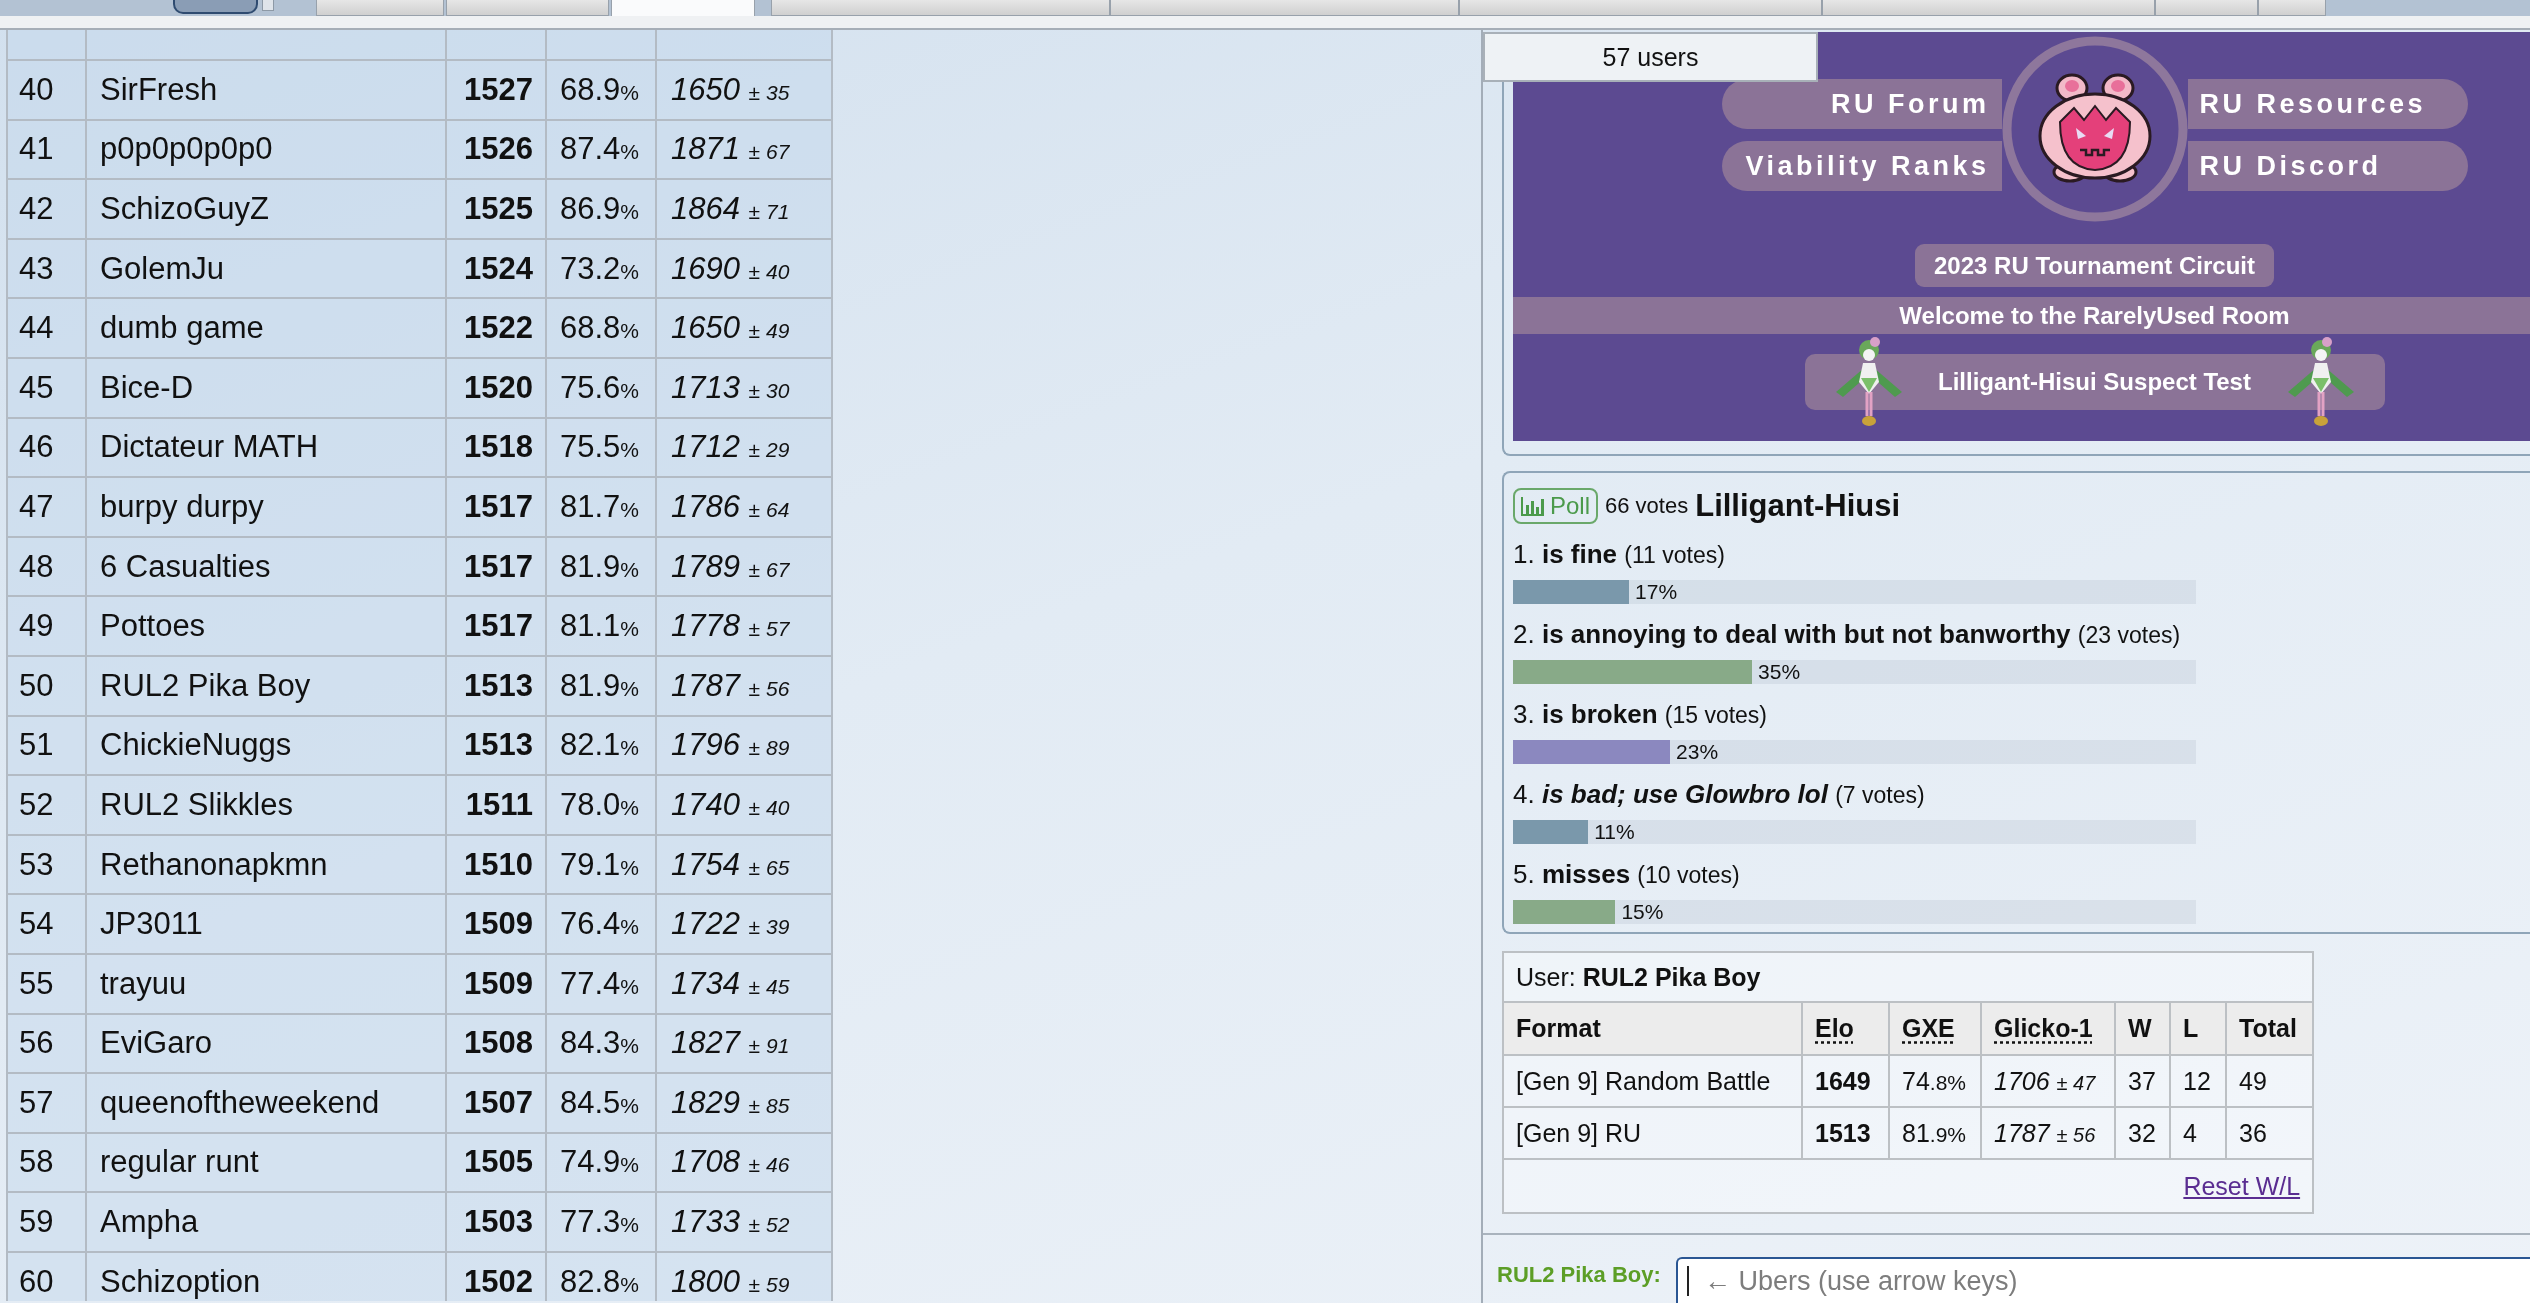 The image size is (2530, 1303). Describe the element at coordinates (46, 1103) in the screenshot. I see `rank-number: 57` at that location.